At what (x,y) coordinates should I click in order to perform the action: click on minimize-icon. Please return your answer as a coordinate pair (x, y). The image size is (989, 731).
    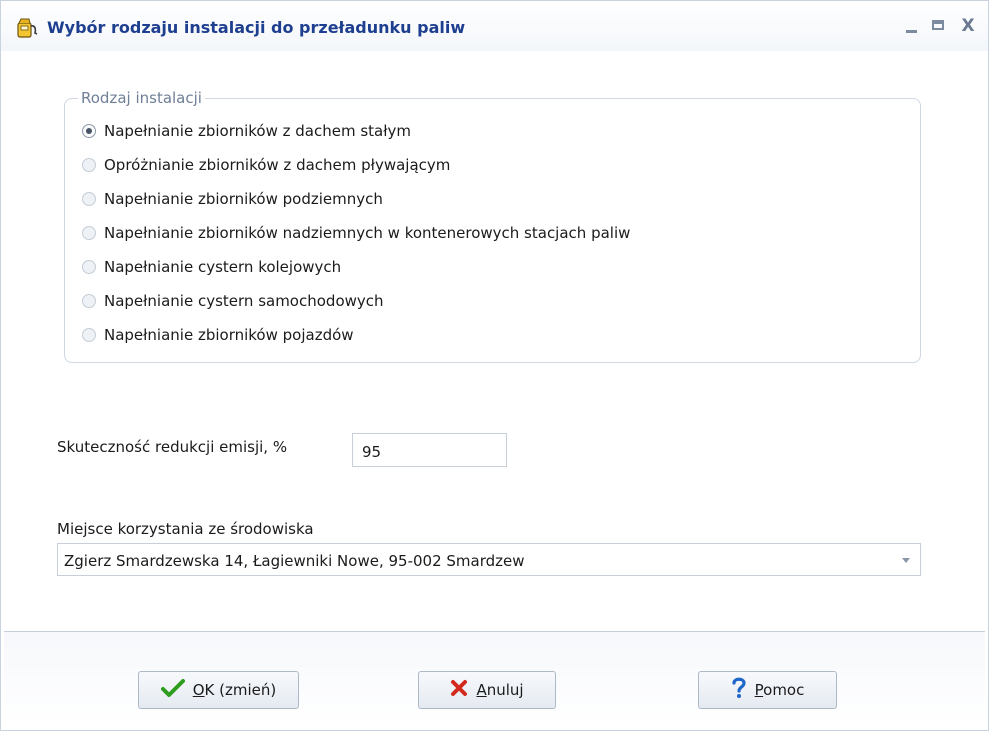
    Looking at the image, I should click on (911, 31).